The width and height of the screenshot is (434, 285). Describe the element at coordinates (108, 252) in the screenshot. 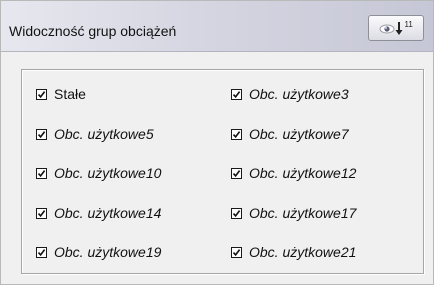

I see `load-group-label: Obc. użytkowe19` at that location.